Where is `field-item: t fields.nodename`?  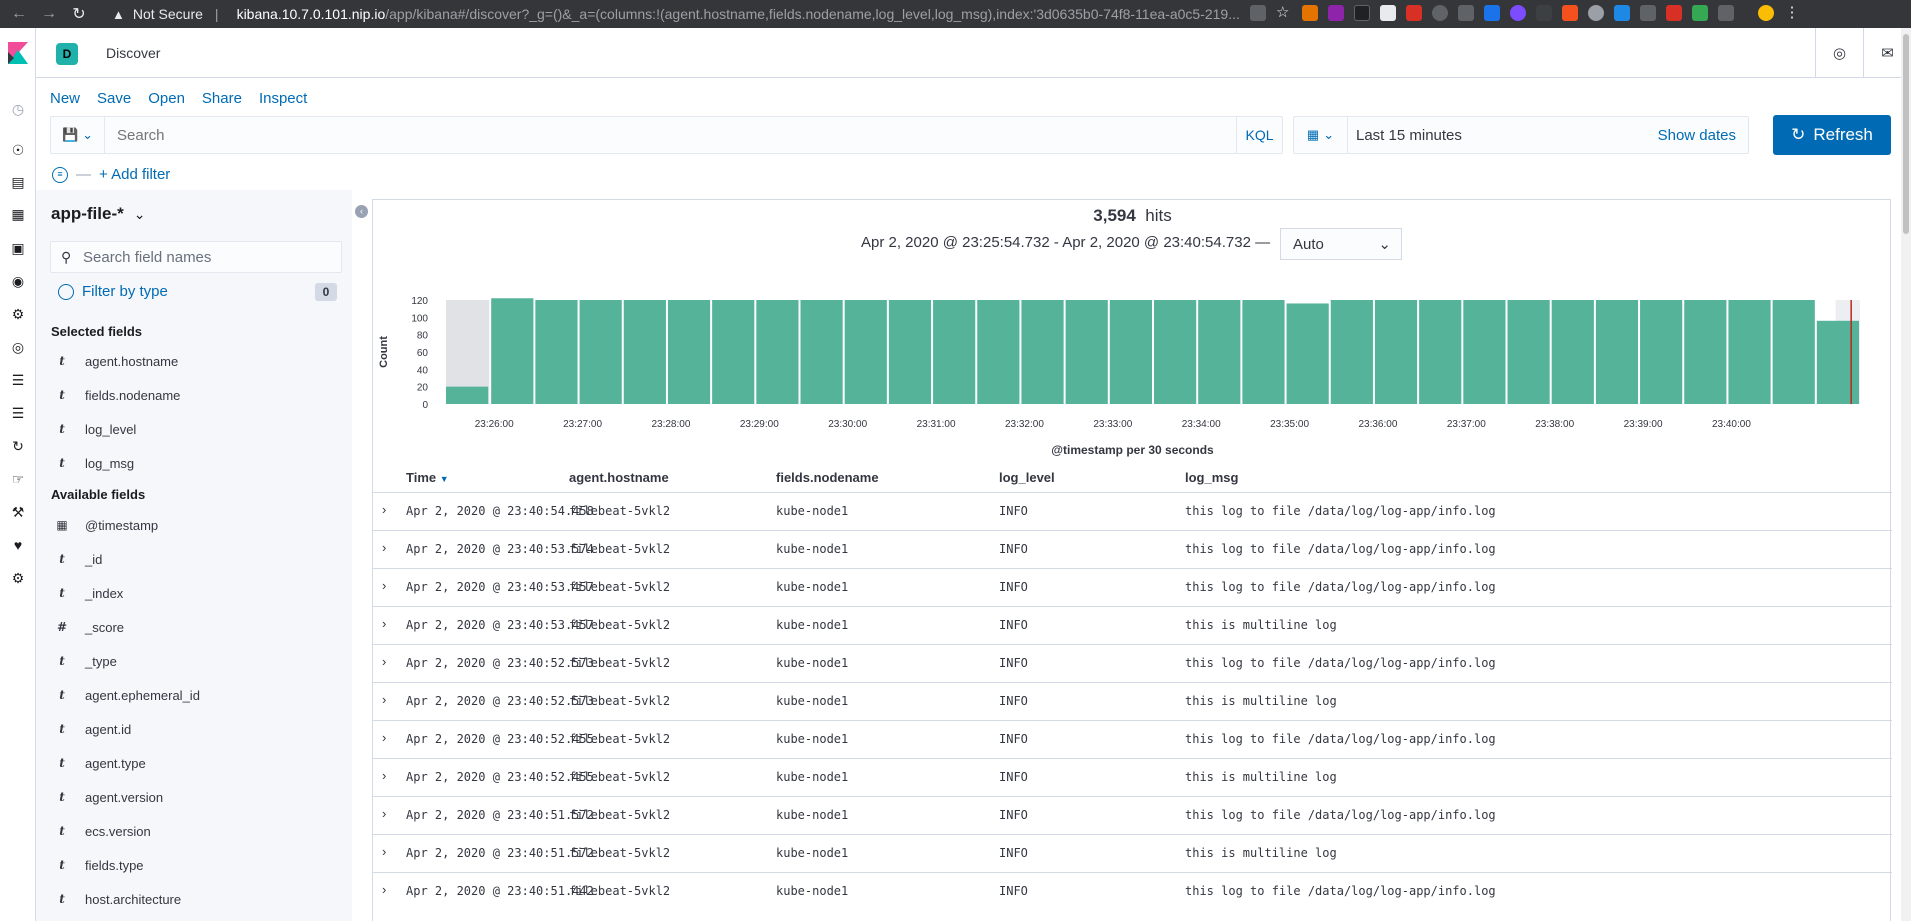 field-item: t fields.nodename is located at coordinates (196, 395).